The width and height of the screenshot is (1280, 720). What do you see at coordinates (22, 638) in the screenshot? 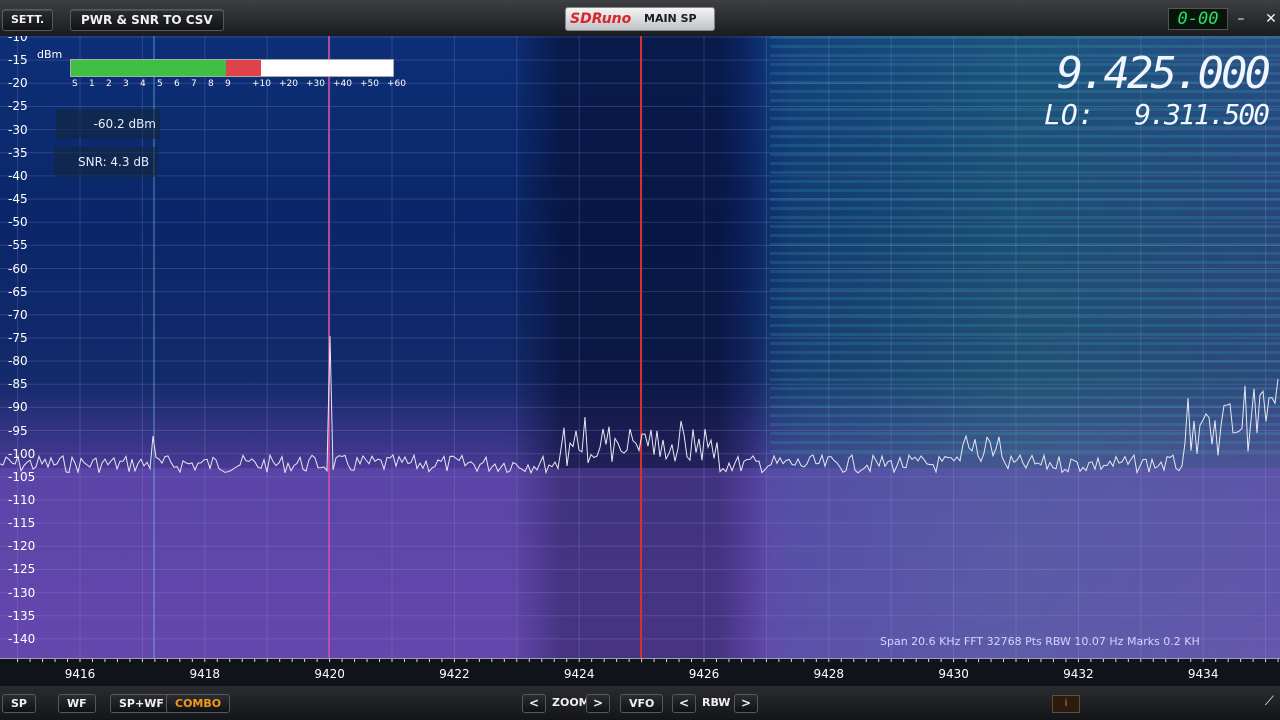
I see `y-axis-label: -140` at bounding box center [22, 638].